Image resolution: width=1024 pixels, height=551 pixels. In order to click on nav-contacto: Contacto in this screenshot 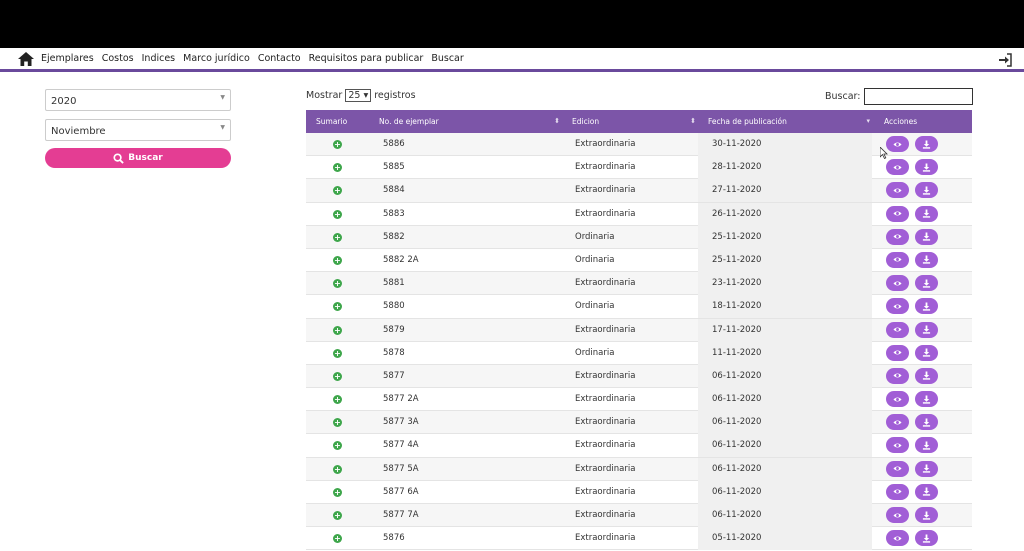, I will do `click(279, 58)`.